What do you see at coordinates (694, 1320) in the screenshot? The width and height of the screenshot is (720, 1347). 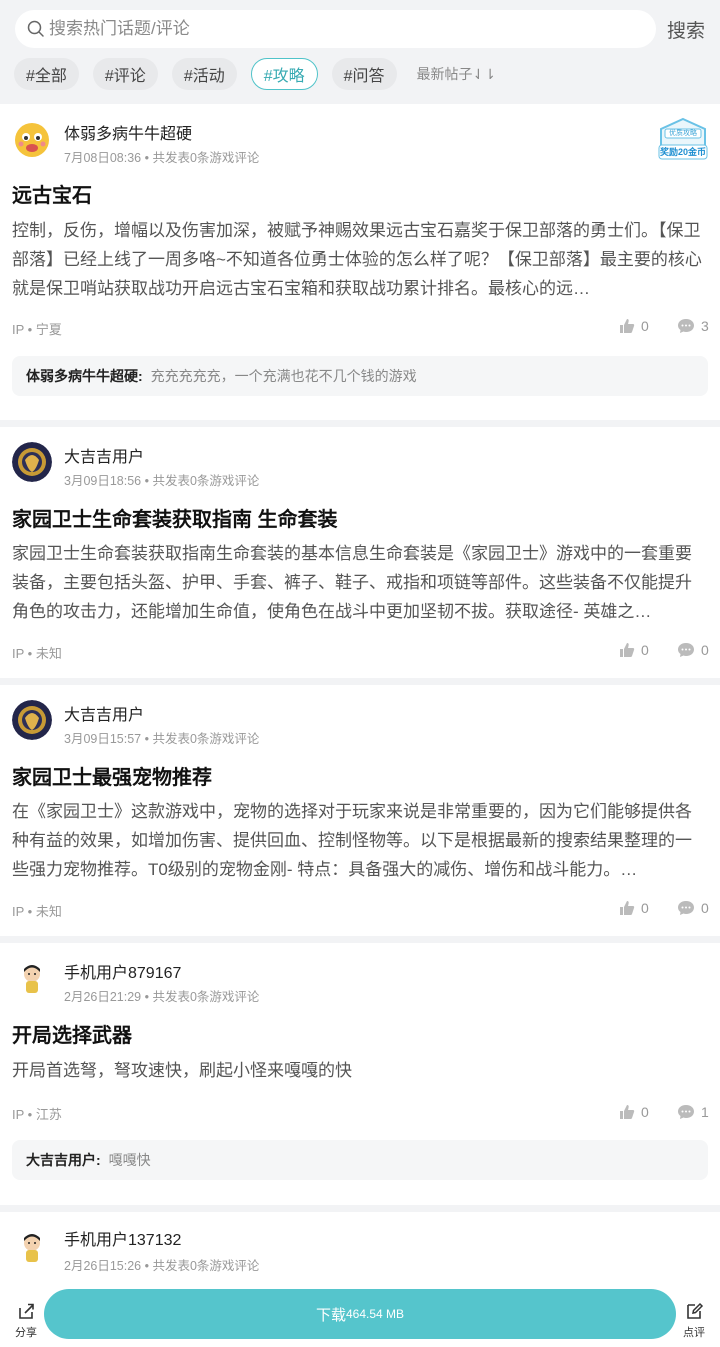 I see `review-button: 点评` at bounding box center [694, 1320].